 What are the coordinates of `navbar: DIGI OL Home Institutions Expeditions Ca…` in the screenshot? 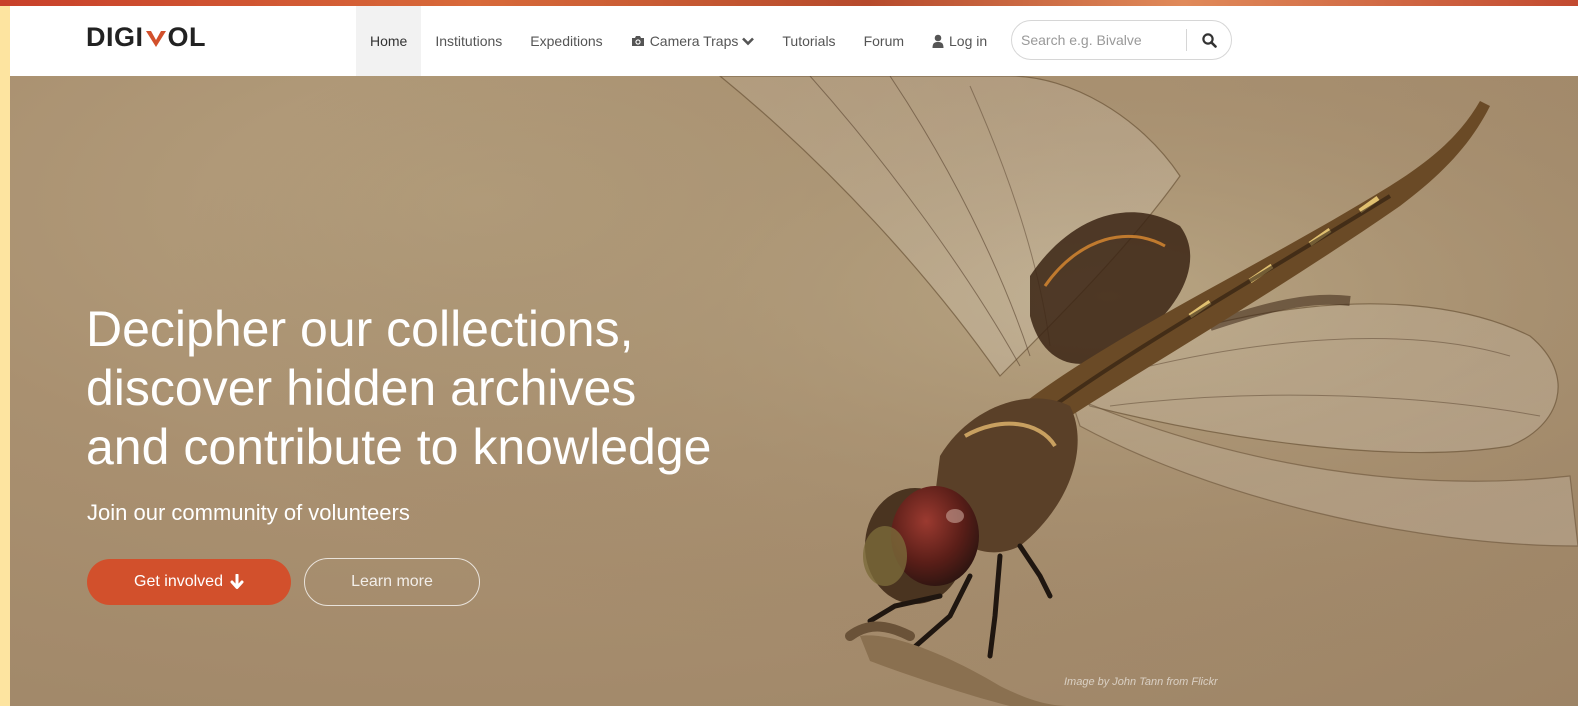 It's located at (794, 41).